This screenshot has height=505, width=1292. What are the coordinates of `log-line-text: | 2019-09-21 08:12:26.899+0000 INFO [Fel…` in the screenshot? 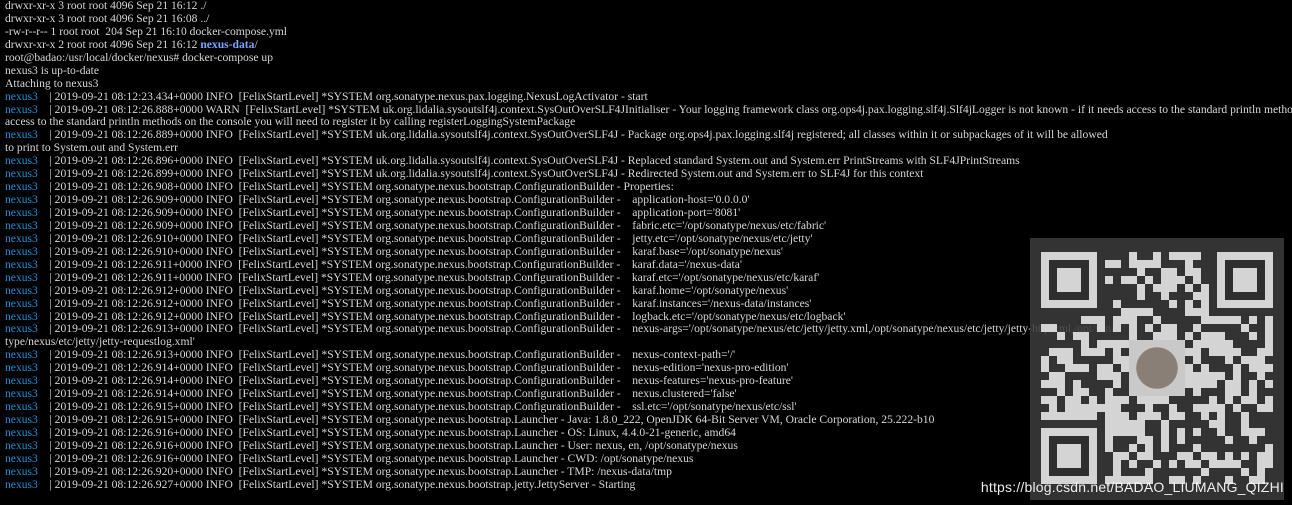 It's located at (480, 174).